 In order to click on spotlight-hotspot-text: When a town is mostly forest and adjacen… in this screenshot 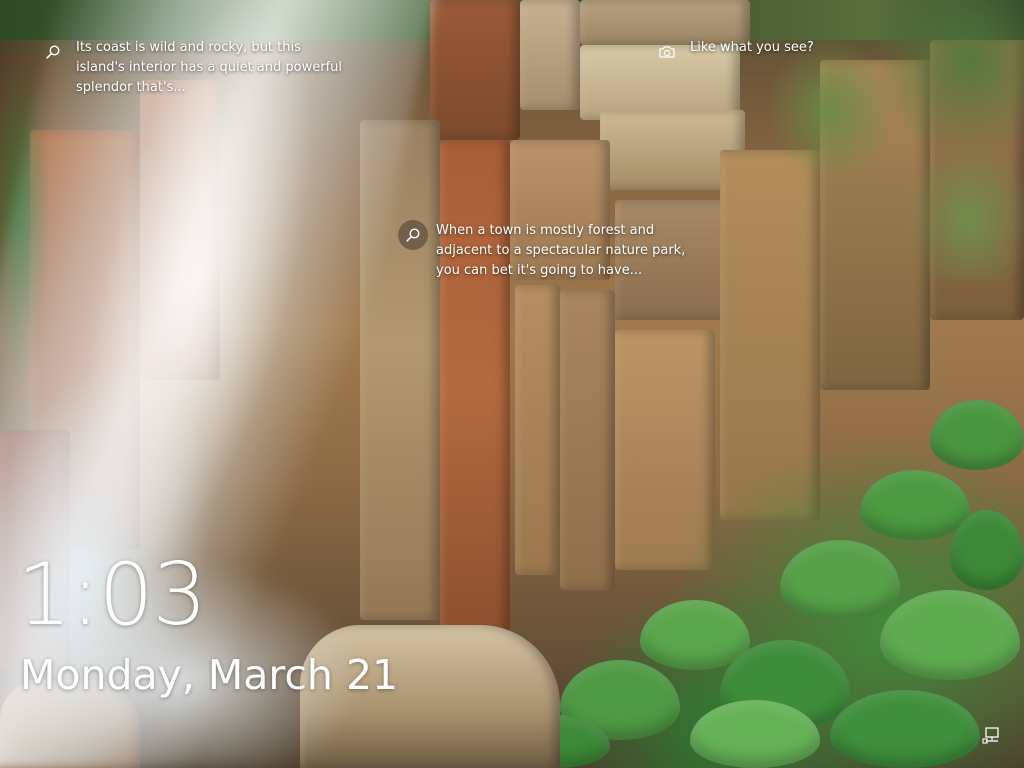, I will do `click(561, 250)`.